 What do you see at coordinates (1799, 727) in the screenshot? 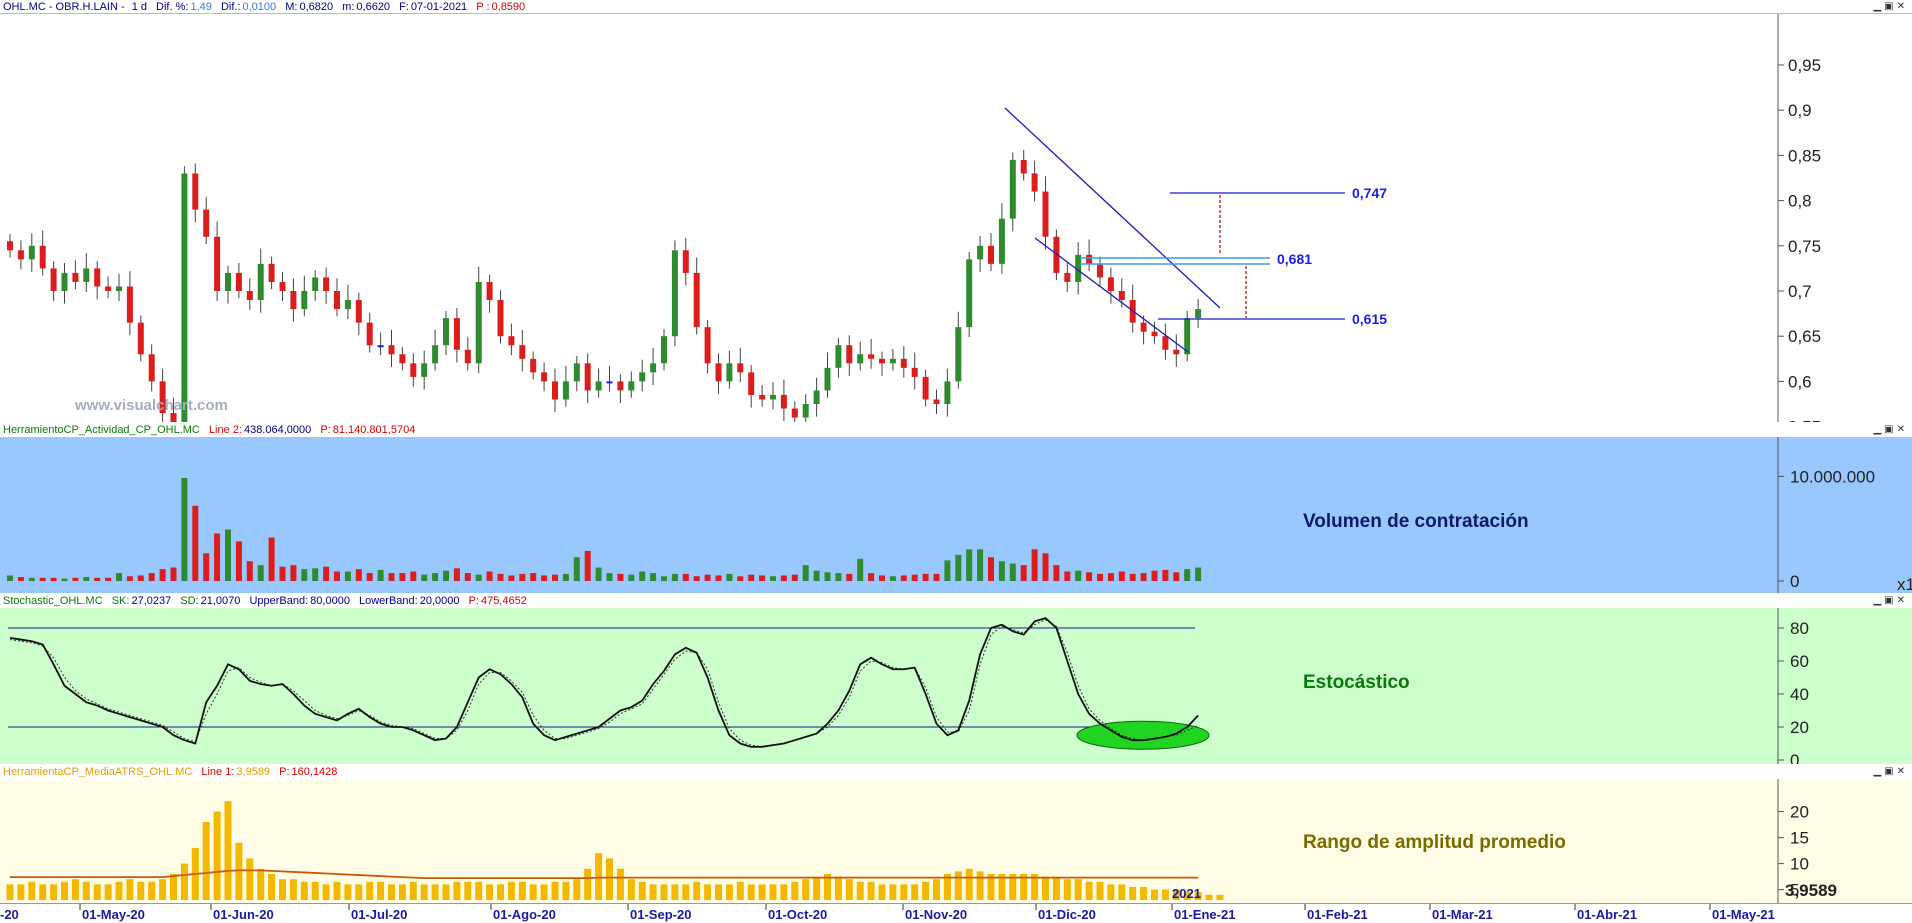
I see `stoch-tick-label: 20` at bounding box center [1799, 727].